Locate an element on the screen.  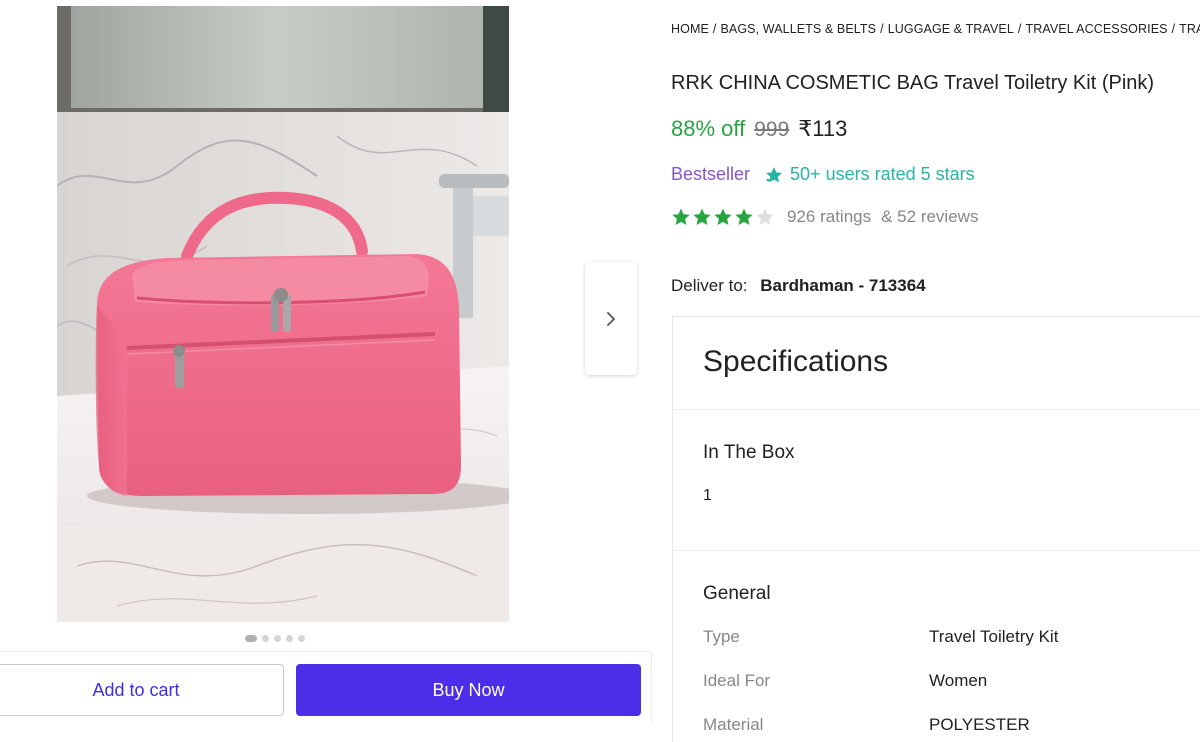
badge-row: Bestseller 50+ users rated 5 stars is located at coordinates (823, 174).